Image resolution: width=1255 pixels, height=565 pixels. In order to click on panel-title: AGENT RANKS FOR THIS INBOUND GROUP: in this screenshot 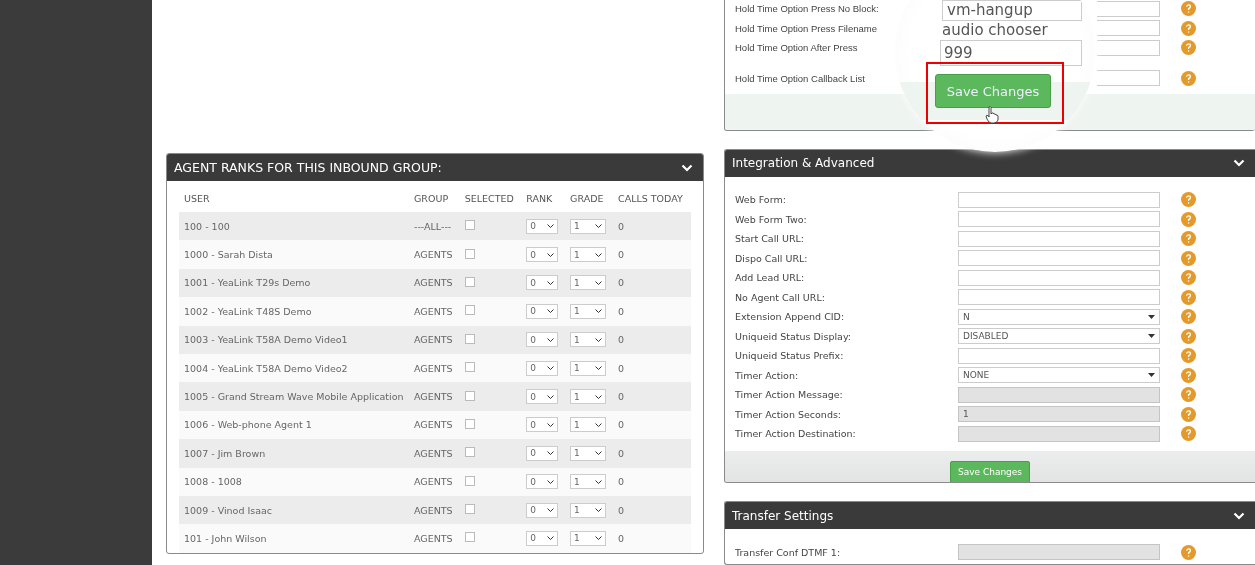, I will do `click(308, 167)`.